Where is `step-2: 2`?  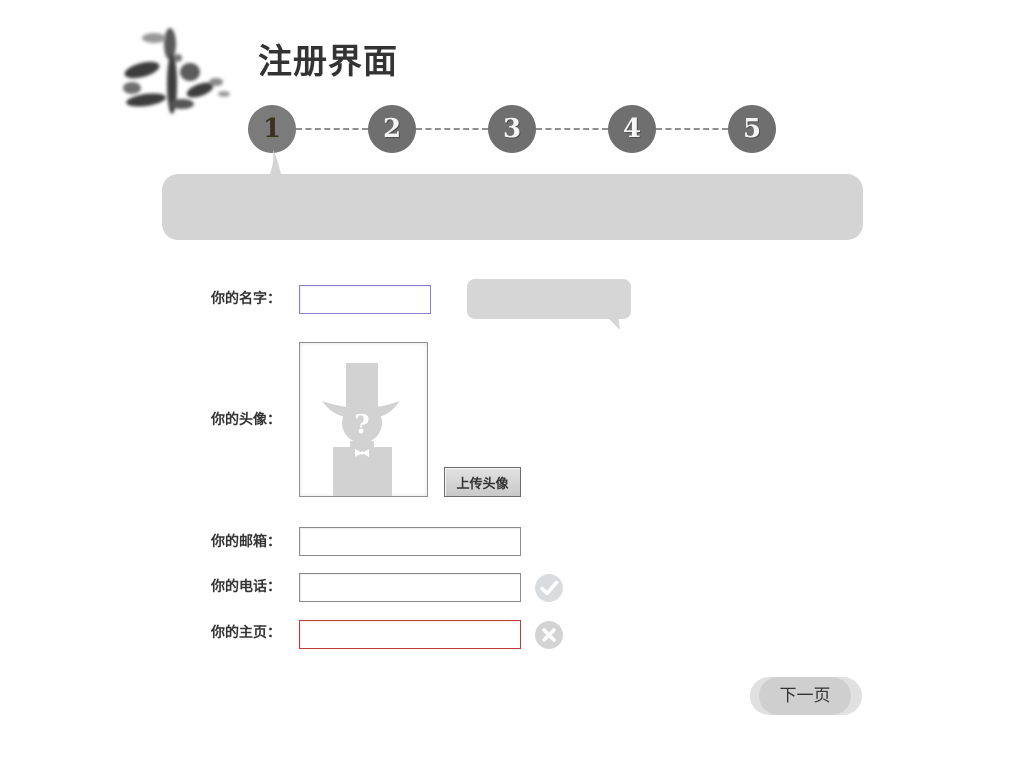 step-2: 2 is located at coordinates (392, 129).